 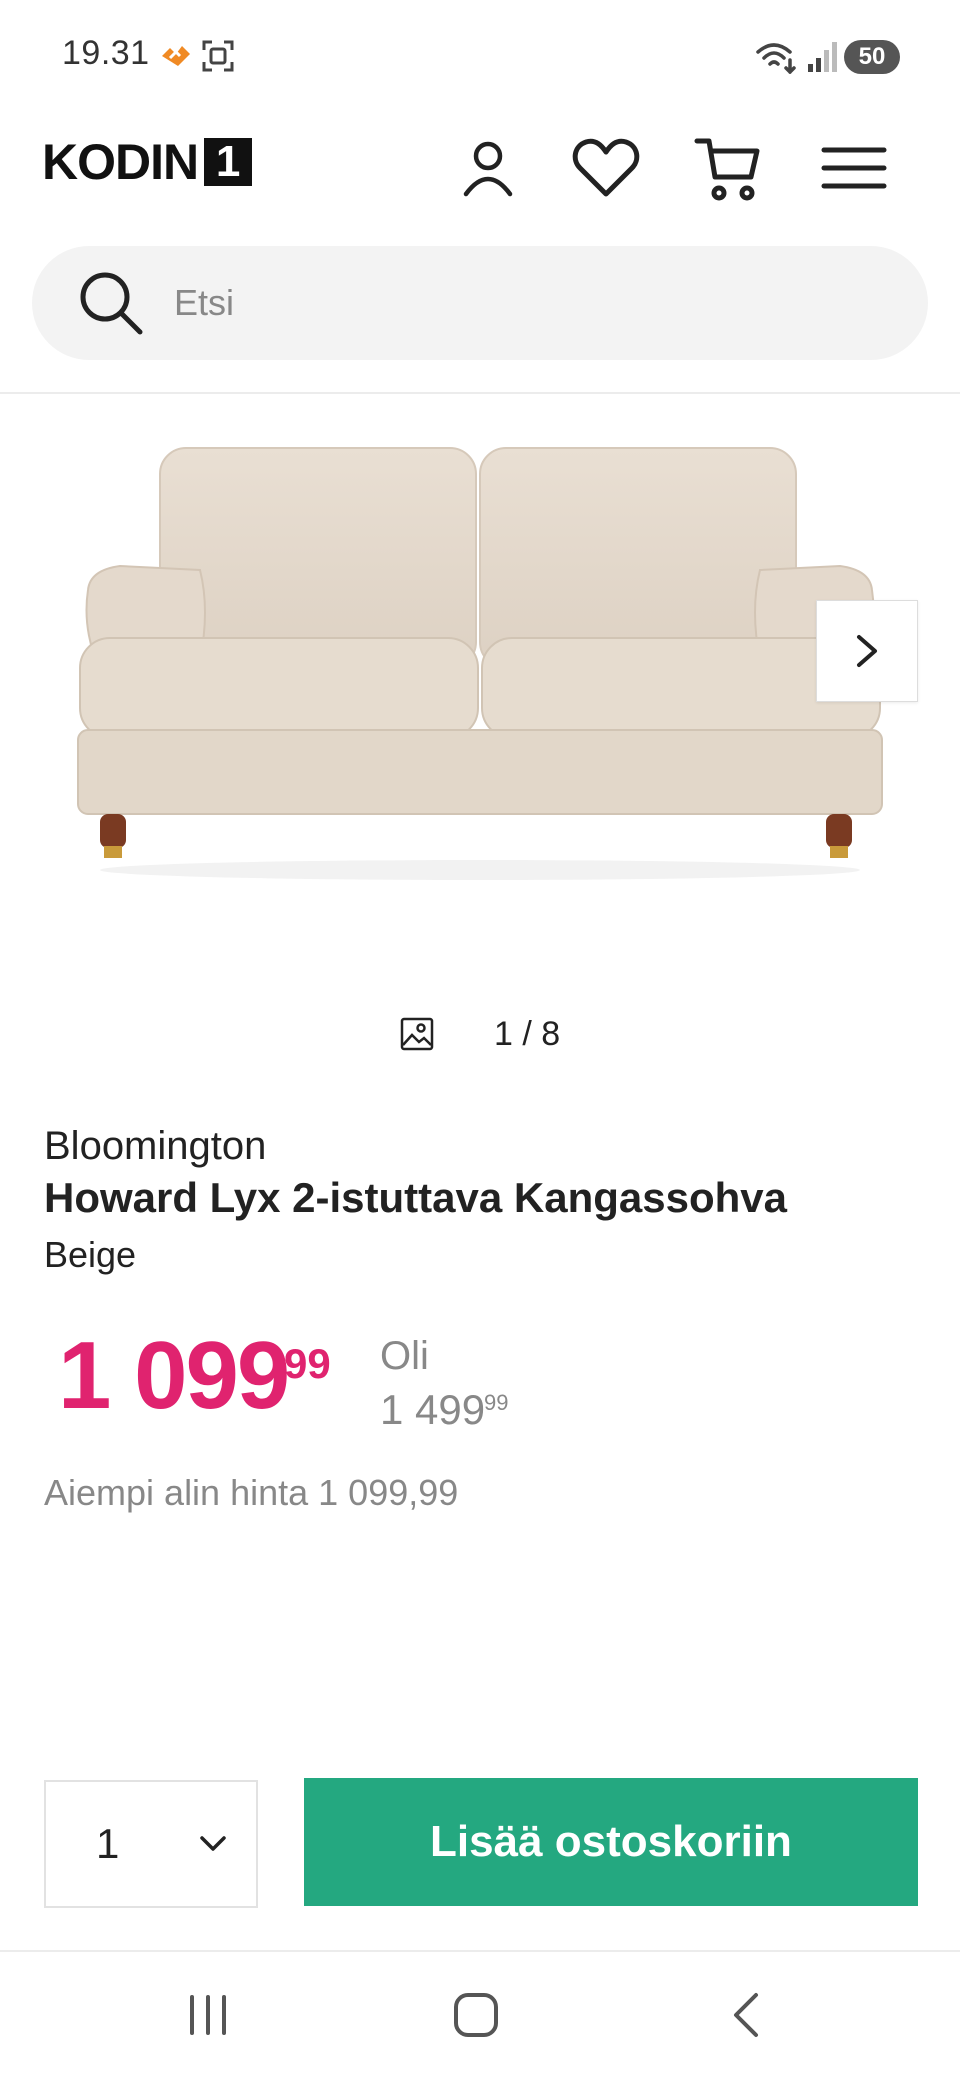 I want to click on search-bar: Etsi, so click(x=480, y=303).